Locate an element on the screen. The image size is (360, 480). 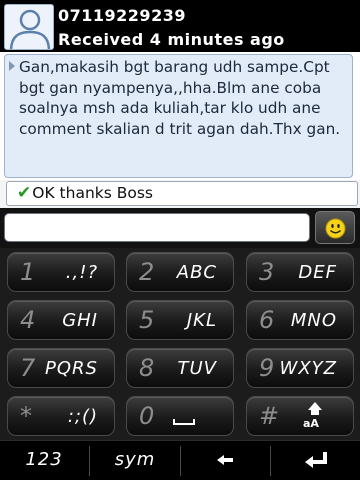
shift-label: aA is located at coordinates (311, 423).